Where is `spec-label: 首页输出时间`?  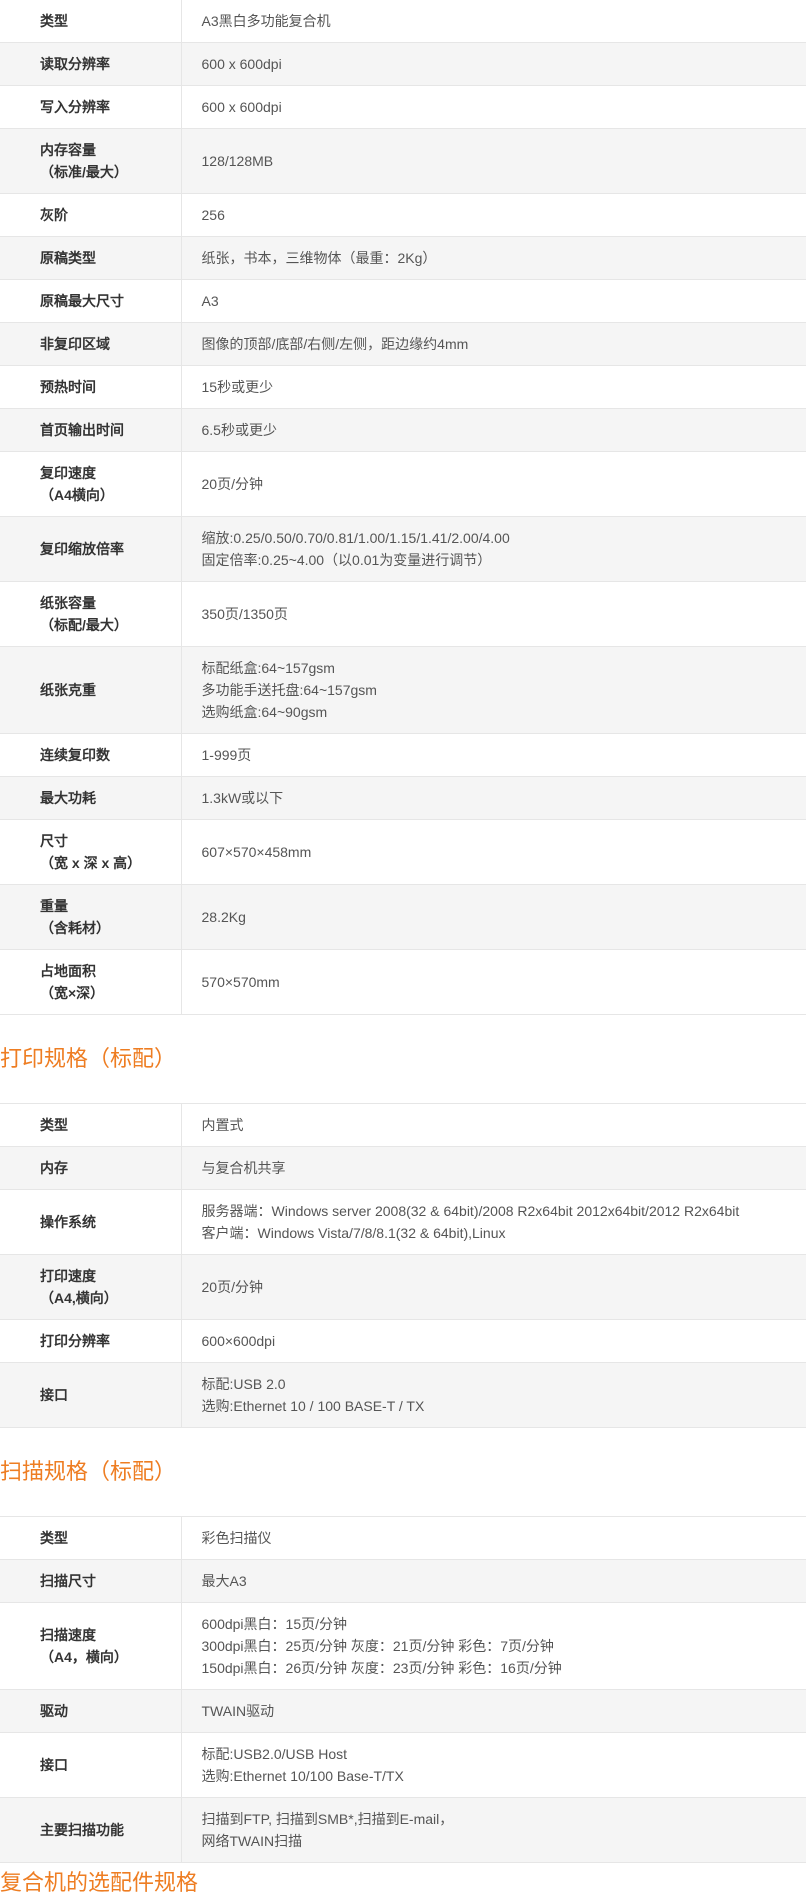 spec-label: 首页输出时间 is located at coordinates (91, 430).